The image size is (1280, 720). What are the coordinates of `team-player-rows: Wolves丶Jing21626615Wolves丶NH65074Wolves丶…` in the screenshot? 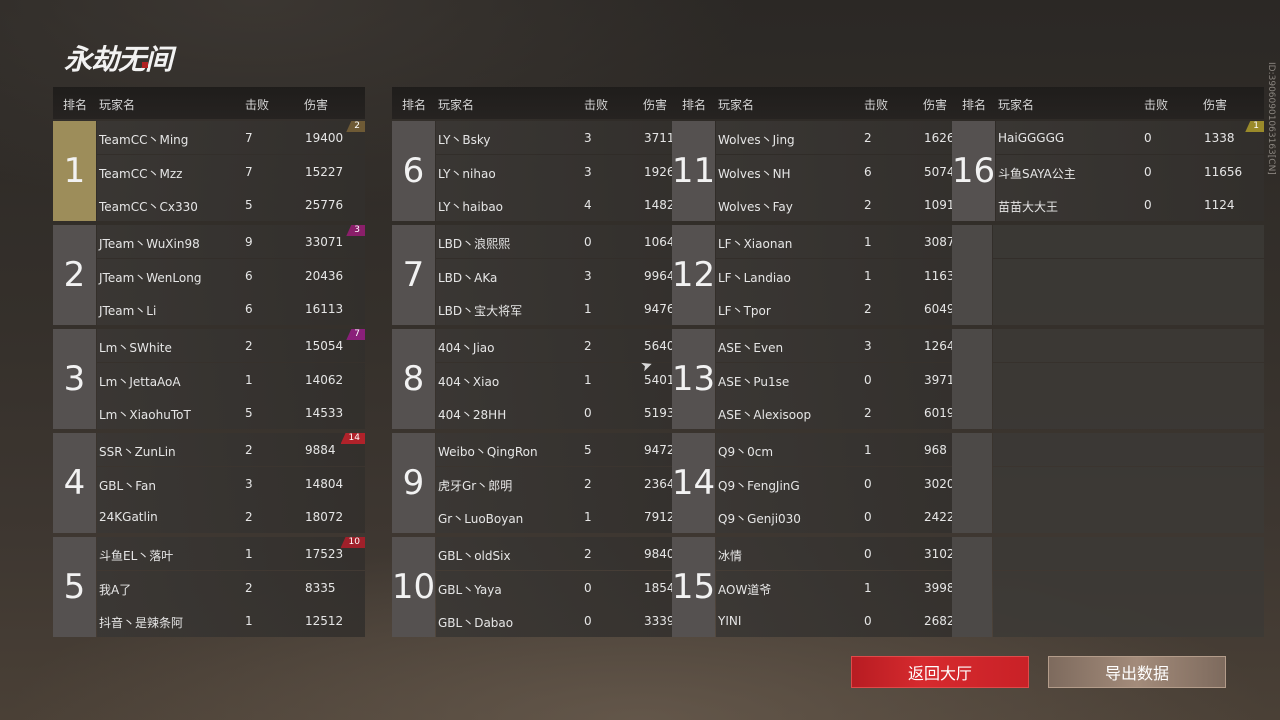 It's located at (850, 171).